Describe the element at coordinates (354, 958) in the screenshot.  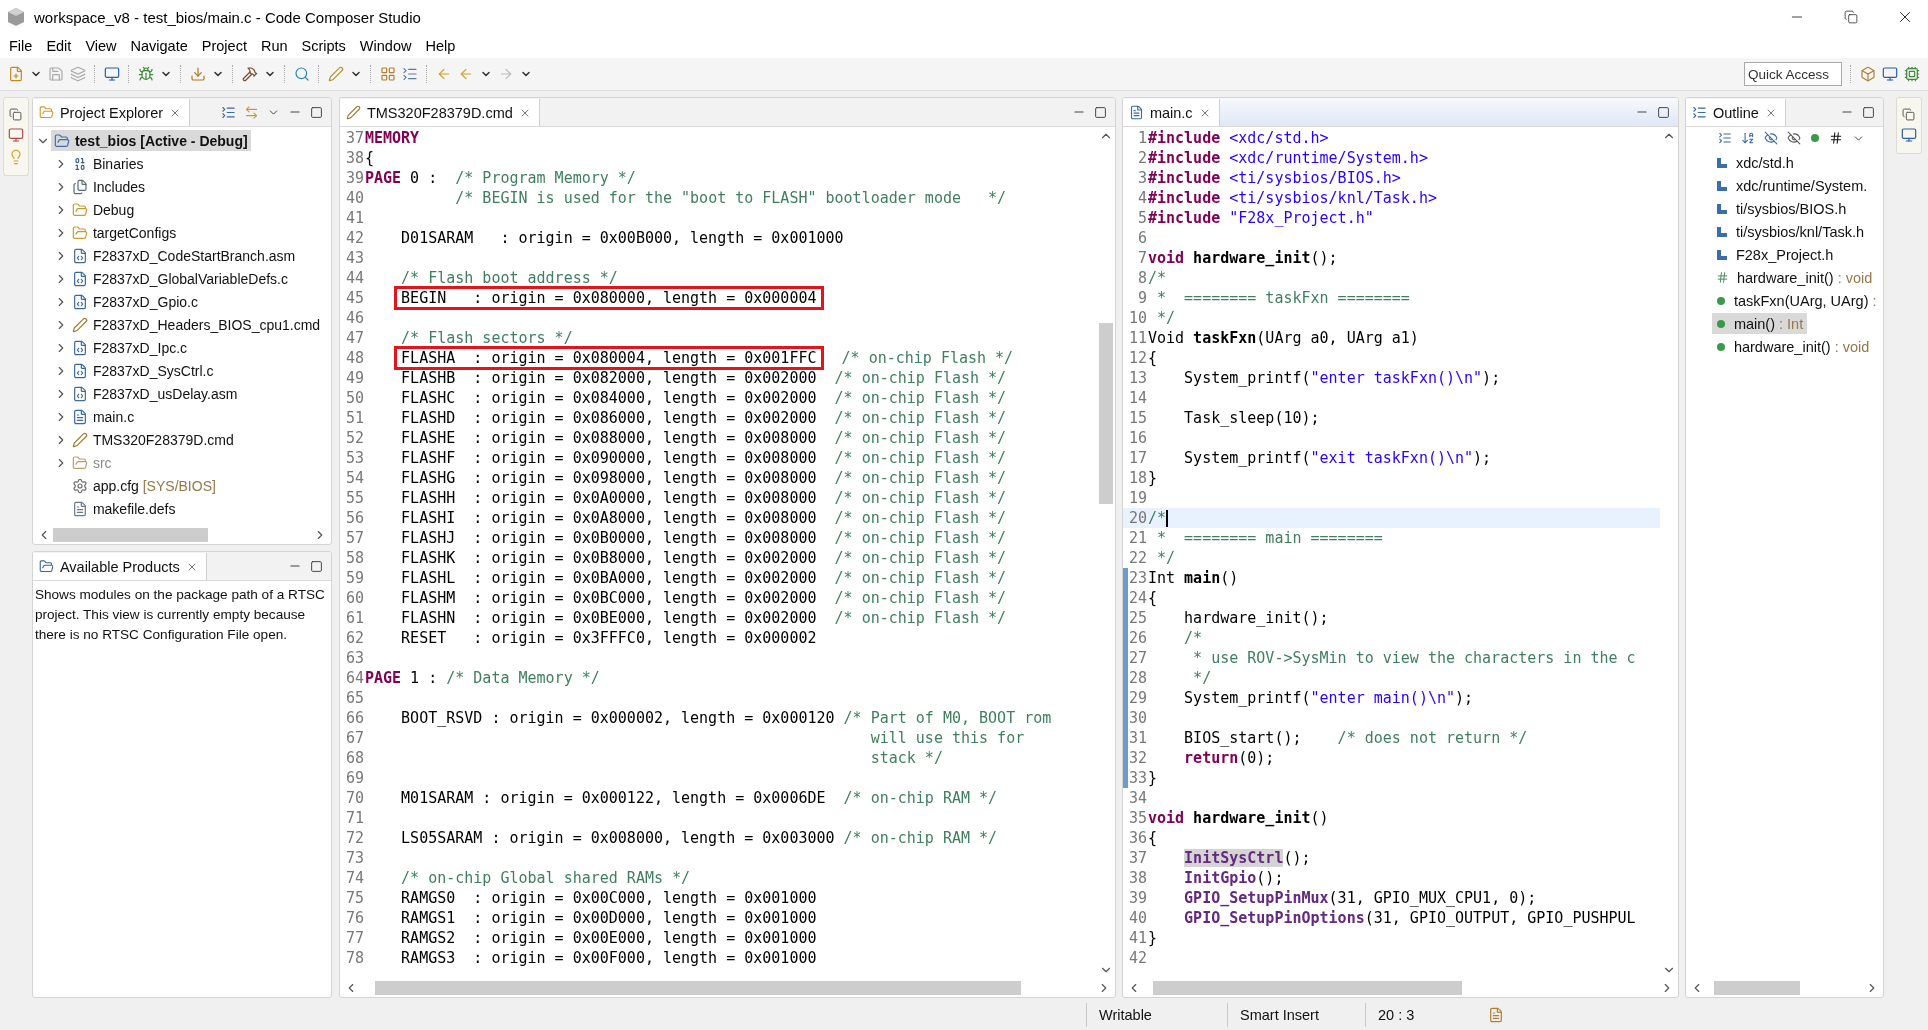
I see `line-number: 78` at that location.